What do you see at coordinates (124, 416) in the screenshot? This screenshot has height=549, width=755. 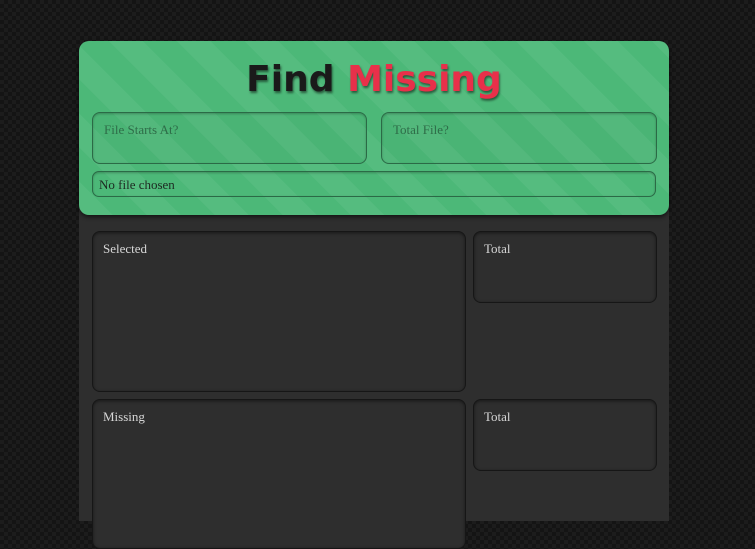 I see `missing-label: Missing` at bounding box center [124, 416].